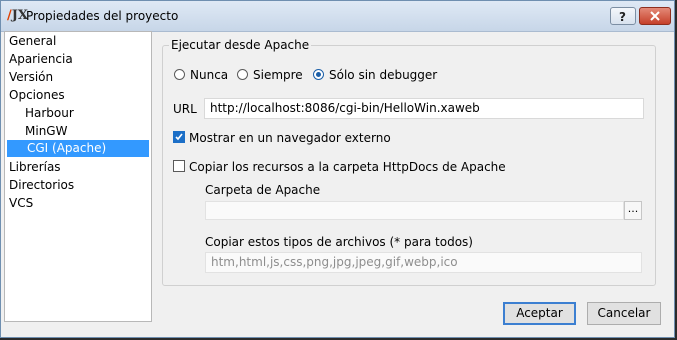  What do you see at coordinates (17, 15) in the screenshot?
I see `app-icon: /JX` at bounding box center [17, 15].